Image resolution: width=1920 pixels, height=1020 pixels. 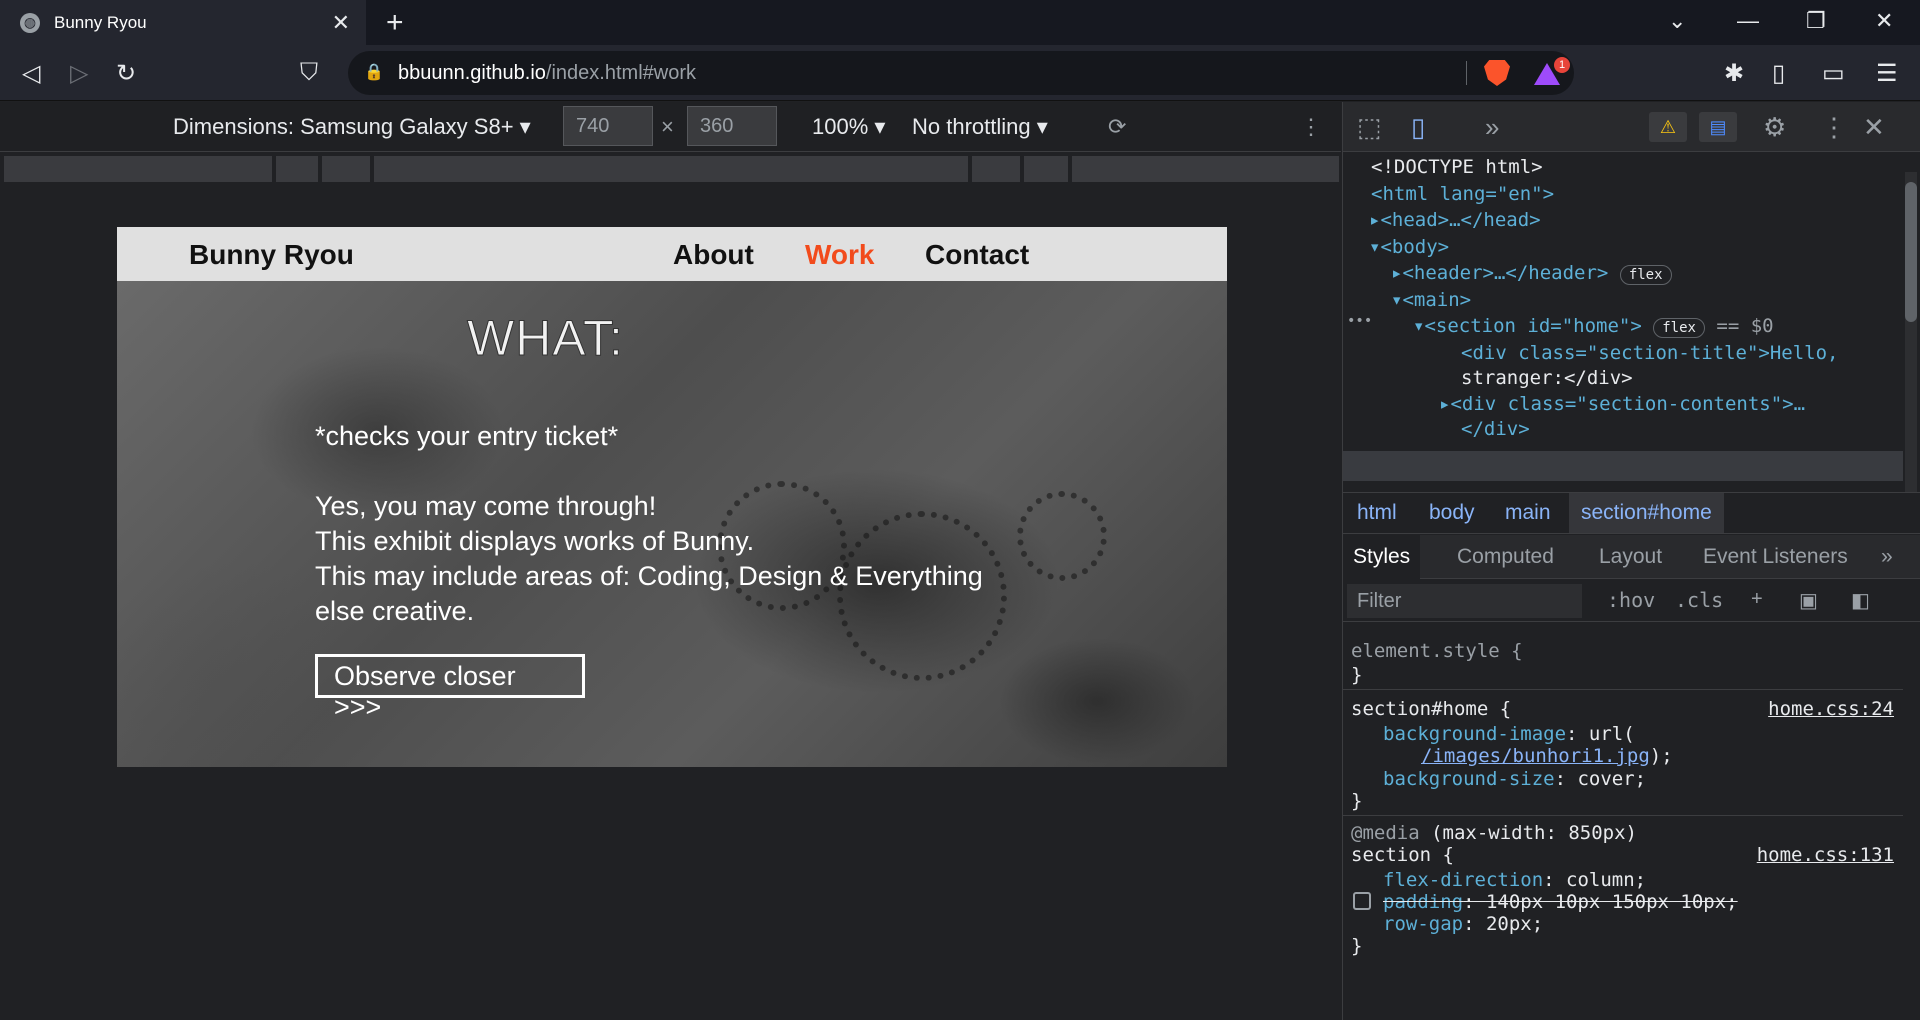 What do you see at coordinates (395, 611) in the screenshot?
I see `hero-line: else creative.` at bounding box center [395, 611].